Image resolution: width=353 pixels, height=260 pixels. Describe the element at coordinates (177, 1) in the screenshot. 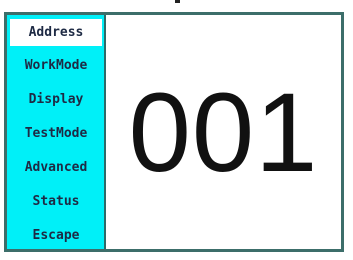

I see `top-indicator-mark` at that location.